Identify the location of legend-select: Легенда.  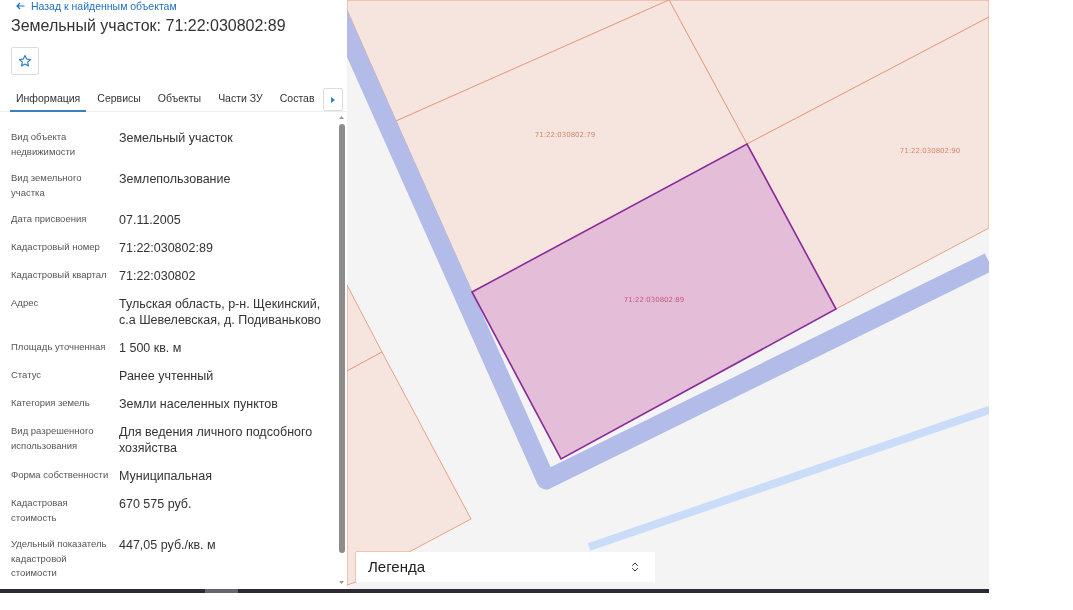
(505, 567).